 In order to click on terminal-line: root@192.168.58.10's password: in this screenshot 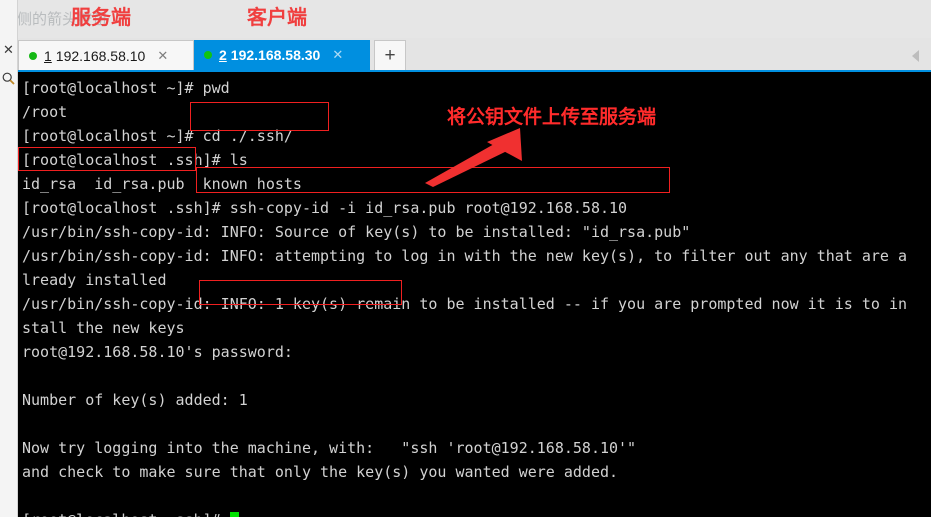, I will do `click(157, 352)`.